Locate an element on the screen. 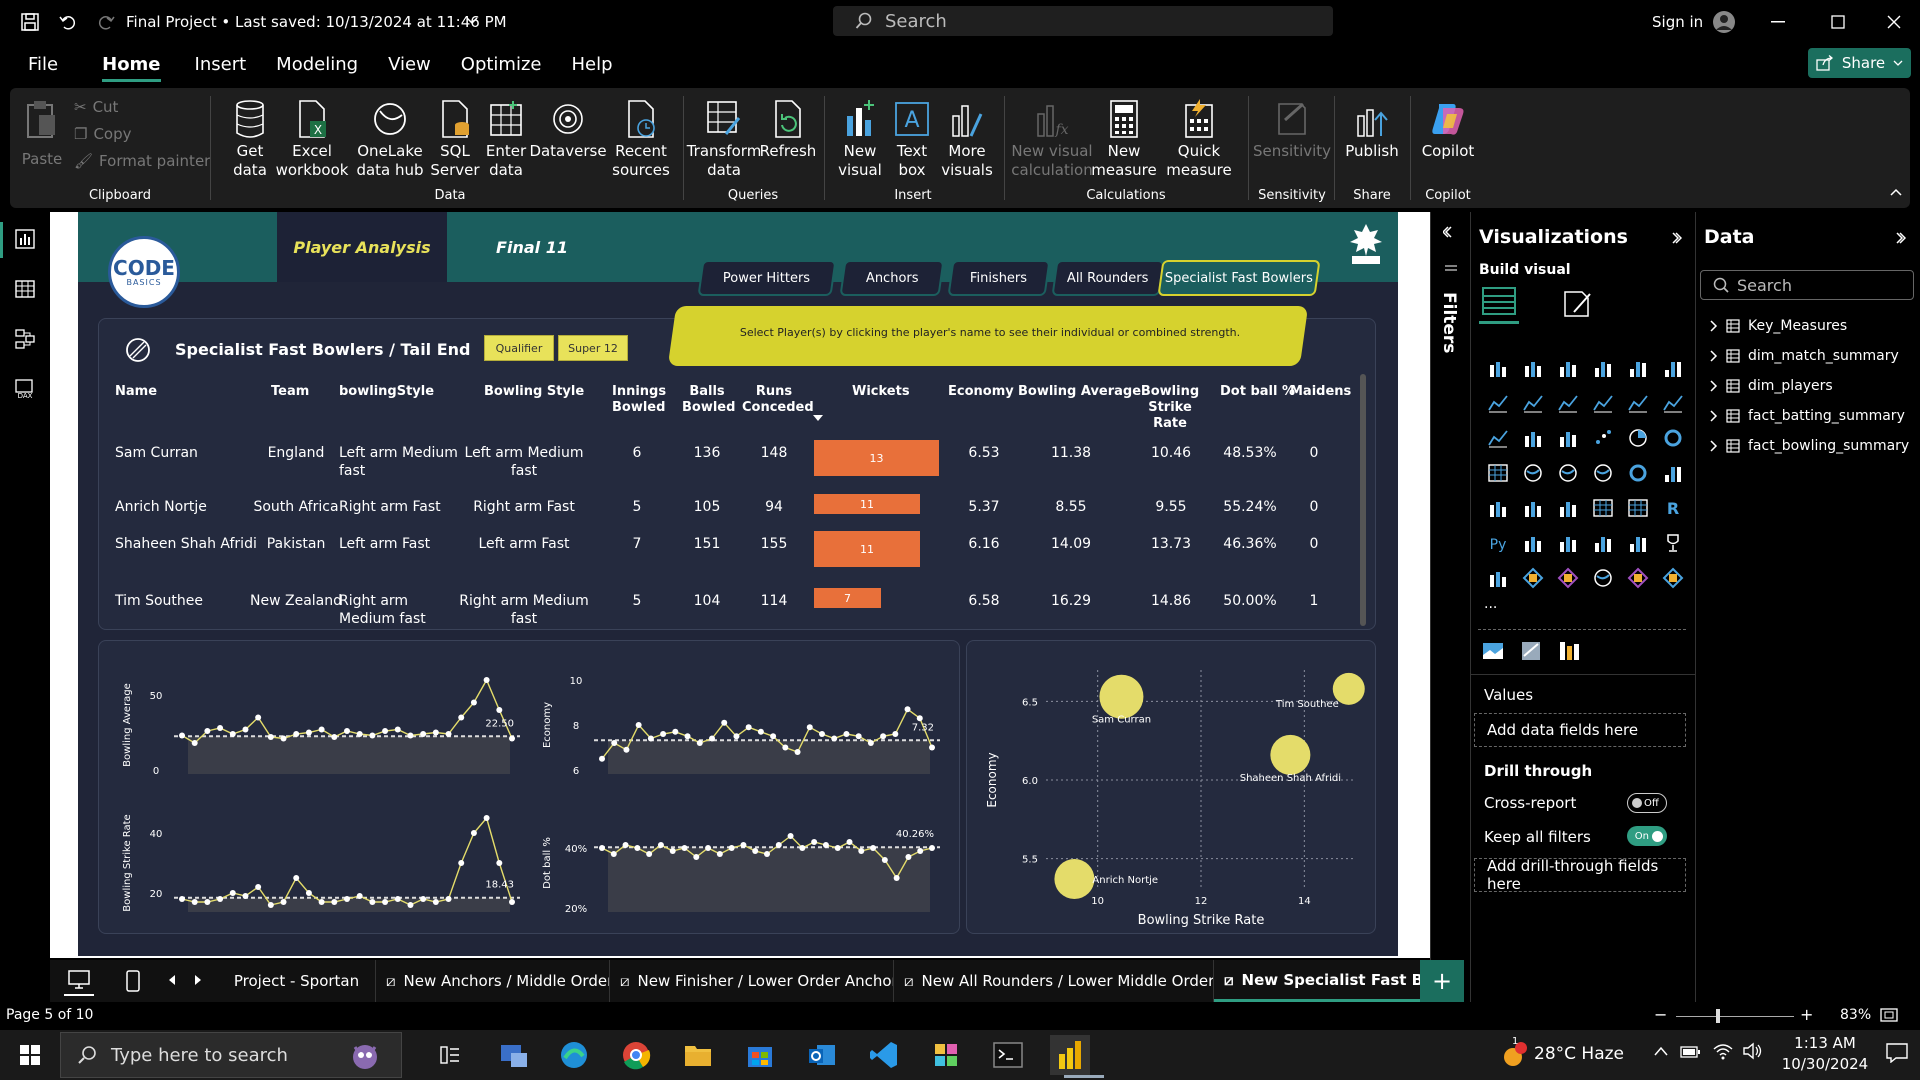 This screenshot has width=1920, height=1080. cut-button: ✂ Cut is located at coordinates (96, 107).